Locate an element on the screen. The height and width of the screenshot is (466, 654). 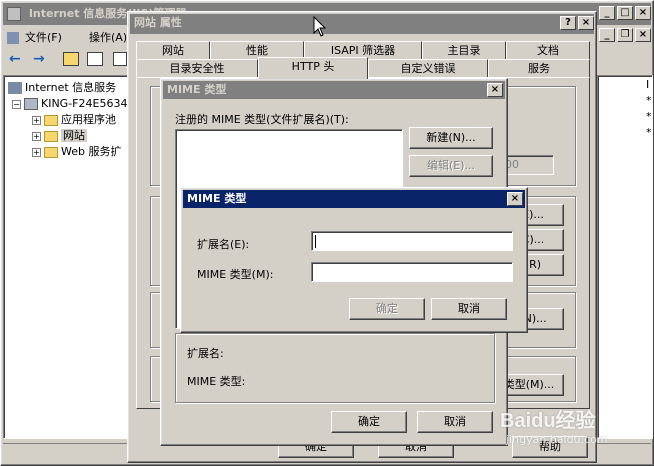
back-arrow-icon: ← is located at coordinates (15, 59).